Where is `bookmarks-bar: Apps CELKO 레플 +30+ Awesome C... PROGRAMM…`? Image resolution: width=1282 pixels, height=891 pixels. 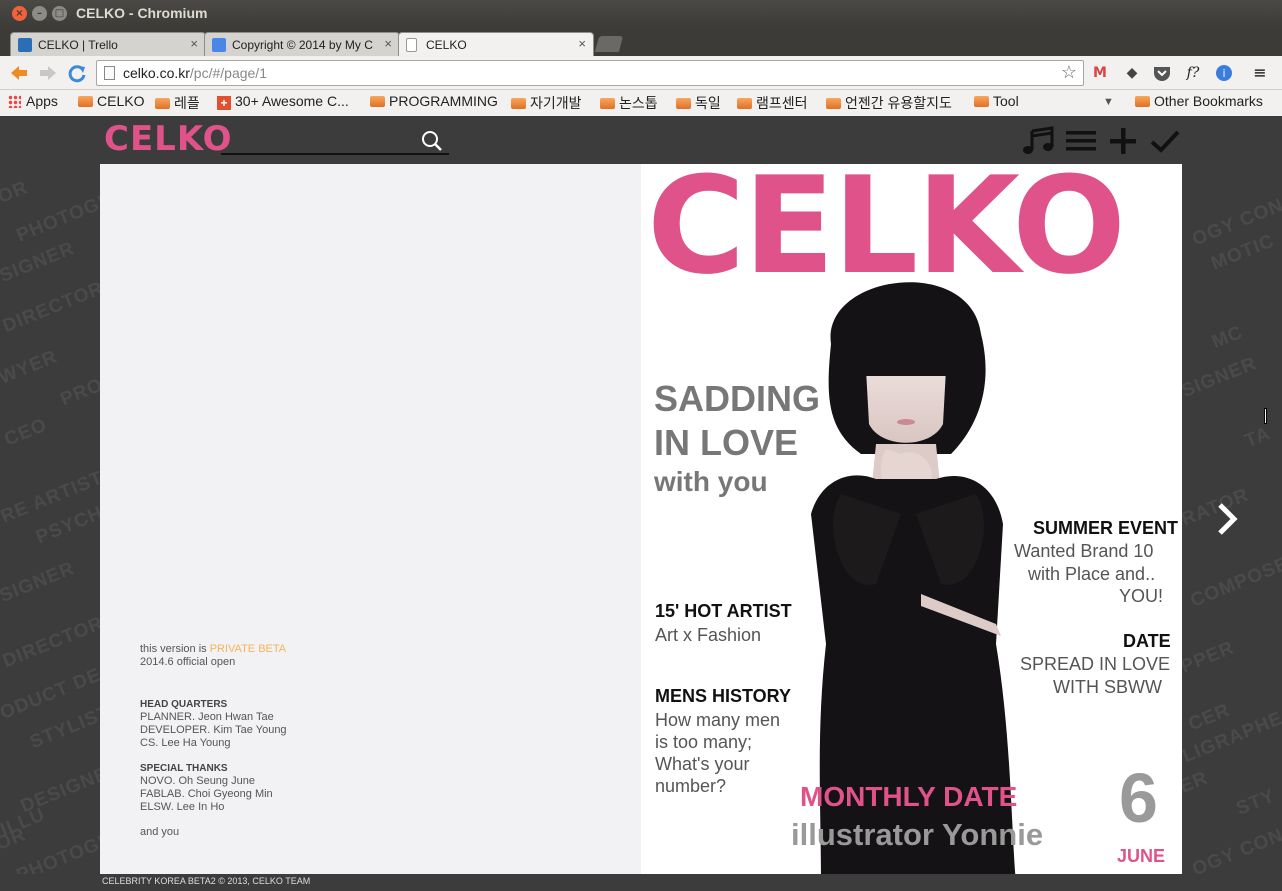
bookmarks-bar: Apps CELKO 레플 +30+ Awesome C... PROGRAMM… is located at coordinates (641, 103).